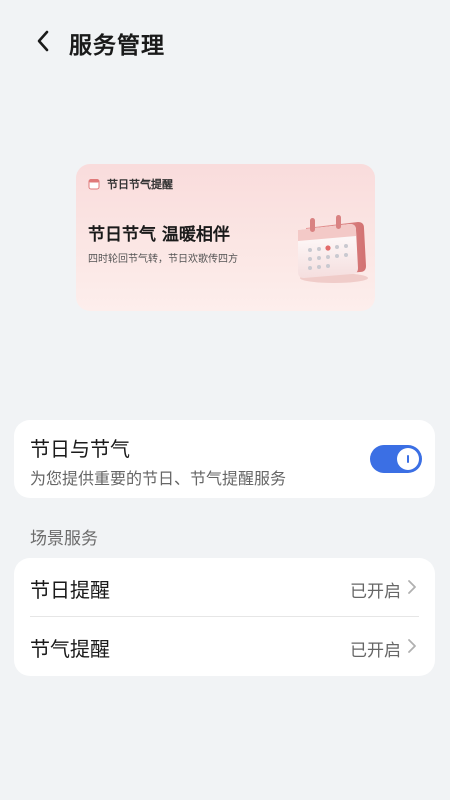 The width and height of the screenshot is (450, 800). What do you see at coordinates (333, 249) in the screenshot?
I see `calendar-icon` at bounding box center [333, 249].